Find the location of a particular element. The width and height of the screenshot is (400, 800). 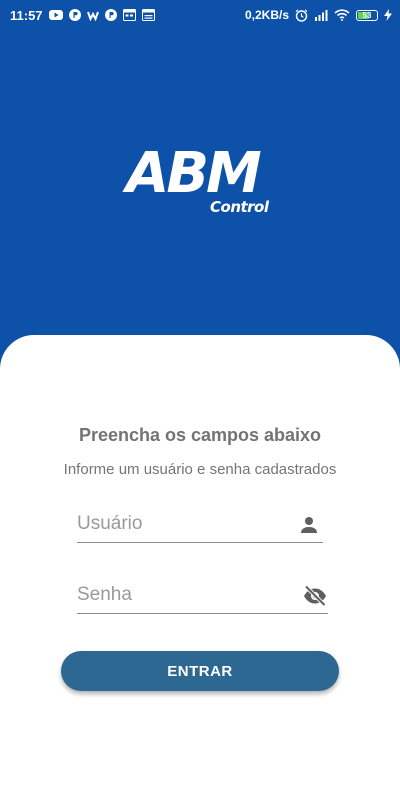

status-left: 11:57 is located at coordinates (82, 15).